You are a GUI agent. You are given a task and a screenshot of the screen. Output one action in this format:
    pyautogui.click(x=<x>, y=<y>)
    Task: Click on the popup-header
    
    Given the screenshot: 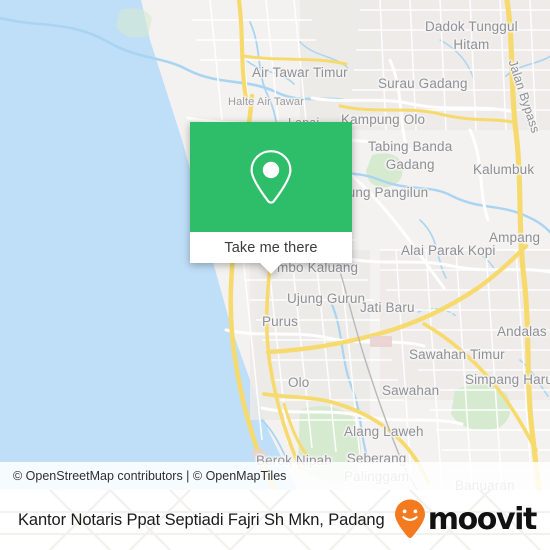 What is the action you would take?
    pyautogui.click(x=271, y=177)
    